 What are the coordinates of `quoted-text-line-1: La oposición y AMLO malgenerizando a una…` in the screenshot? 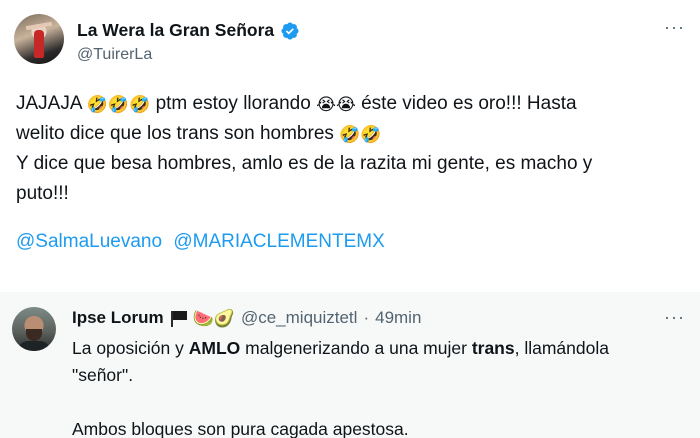 It's located at (377, 348).